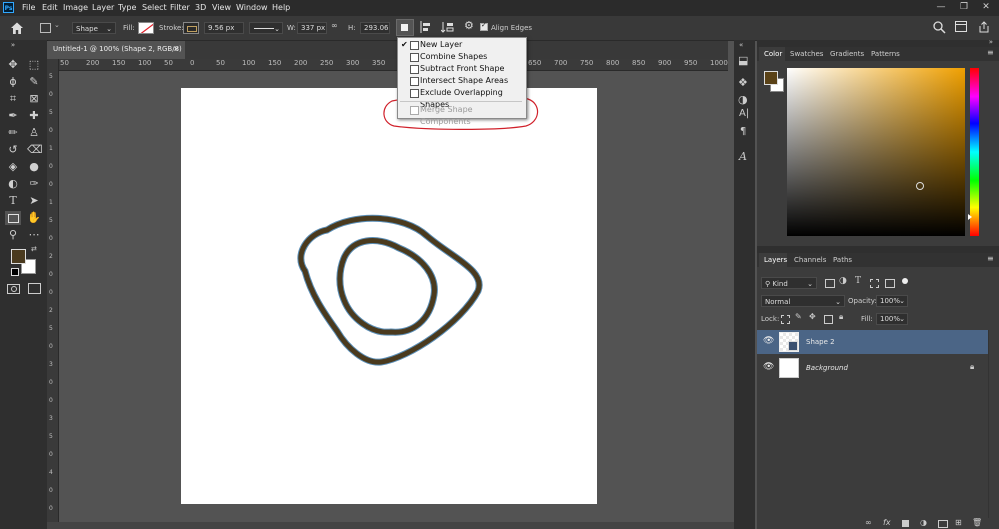 The width and height of the screenshot is (999, 529). I want to click on tab-swatches: Swatches, so click(806, 54).